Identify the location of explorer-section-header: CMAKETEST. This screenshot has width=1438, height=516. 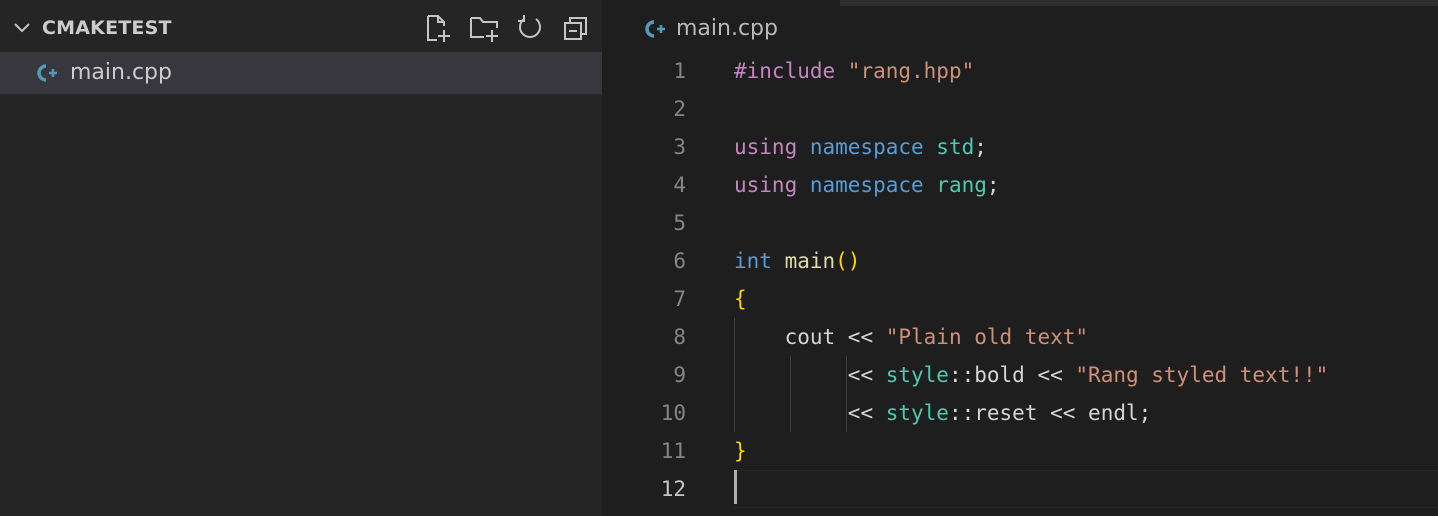
(301, 28).